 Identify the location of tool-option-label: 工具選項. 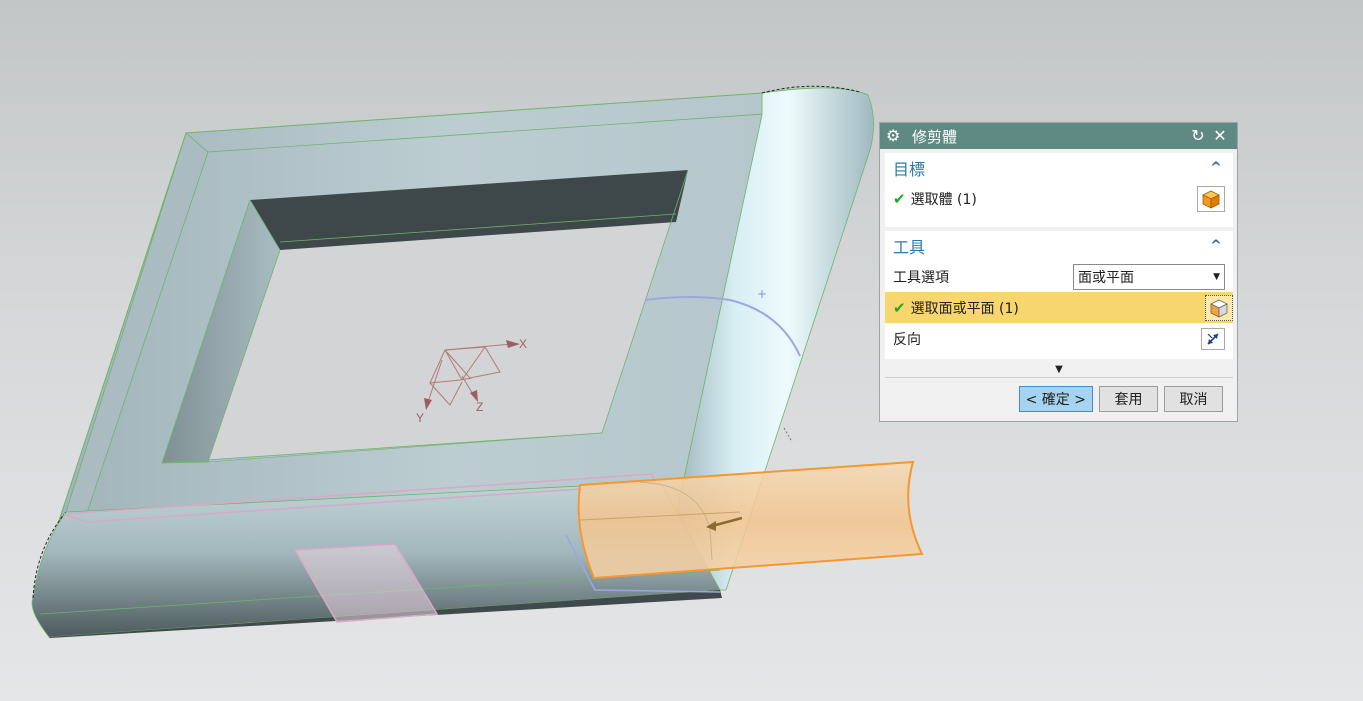
(921, 277).